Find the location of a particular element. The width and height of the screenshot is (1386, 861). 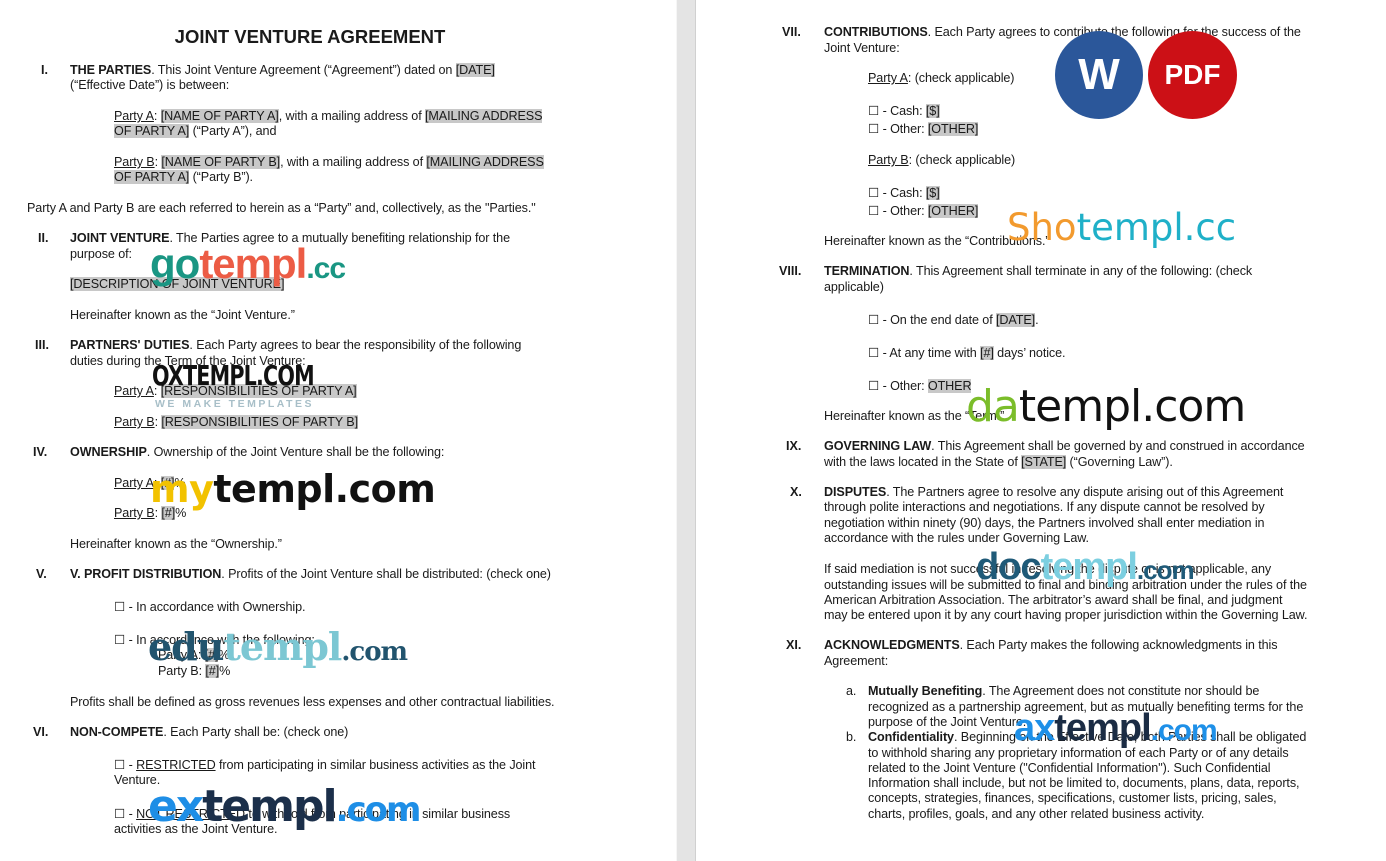

section-8-line-2: applicable) is located at coordinates (854, 287).